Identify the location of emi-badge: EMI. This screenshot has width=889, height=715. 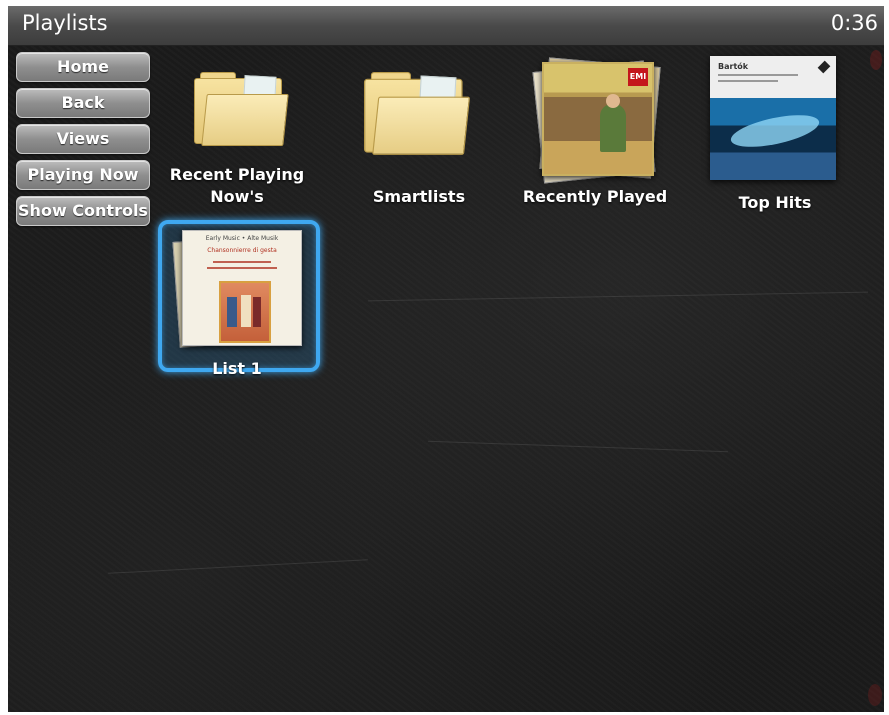
(638, 77).